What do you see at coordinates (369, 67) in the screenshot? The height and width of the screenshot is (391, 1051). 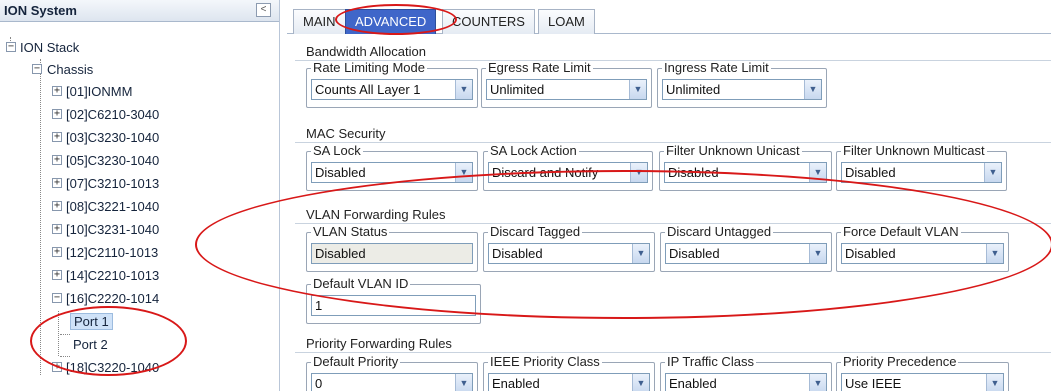 I see `field-label: Rate Limiting Mode` at bounding box center [369, 67].